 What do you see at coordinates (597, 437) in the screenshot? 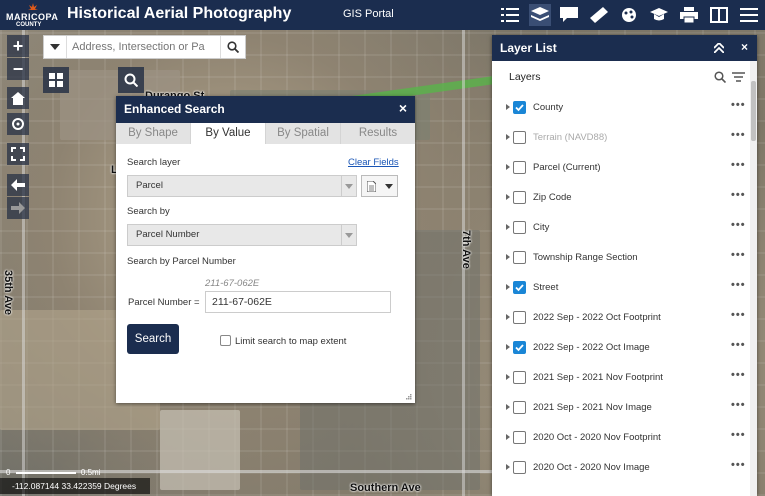
I see `layer-name: 2020 Oct - 2020 Nov Footprint` at bounding box center [597, 437].